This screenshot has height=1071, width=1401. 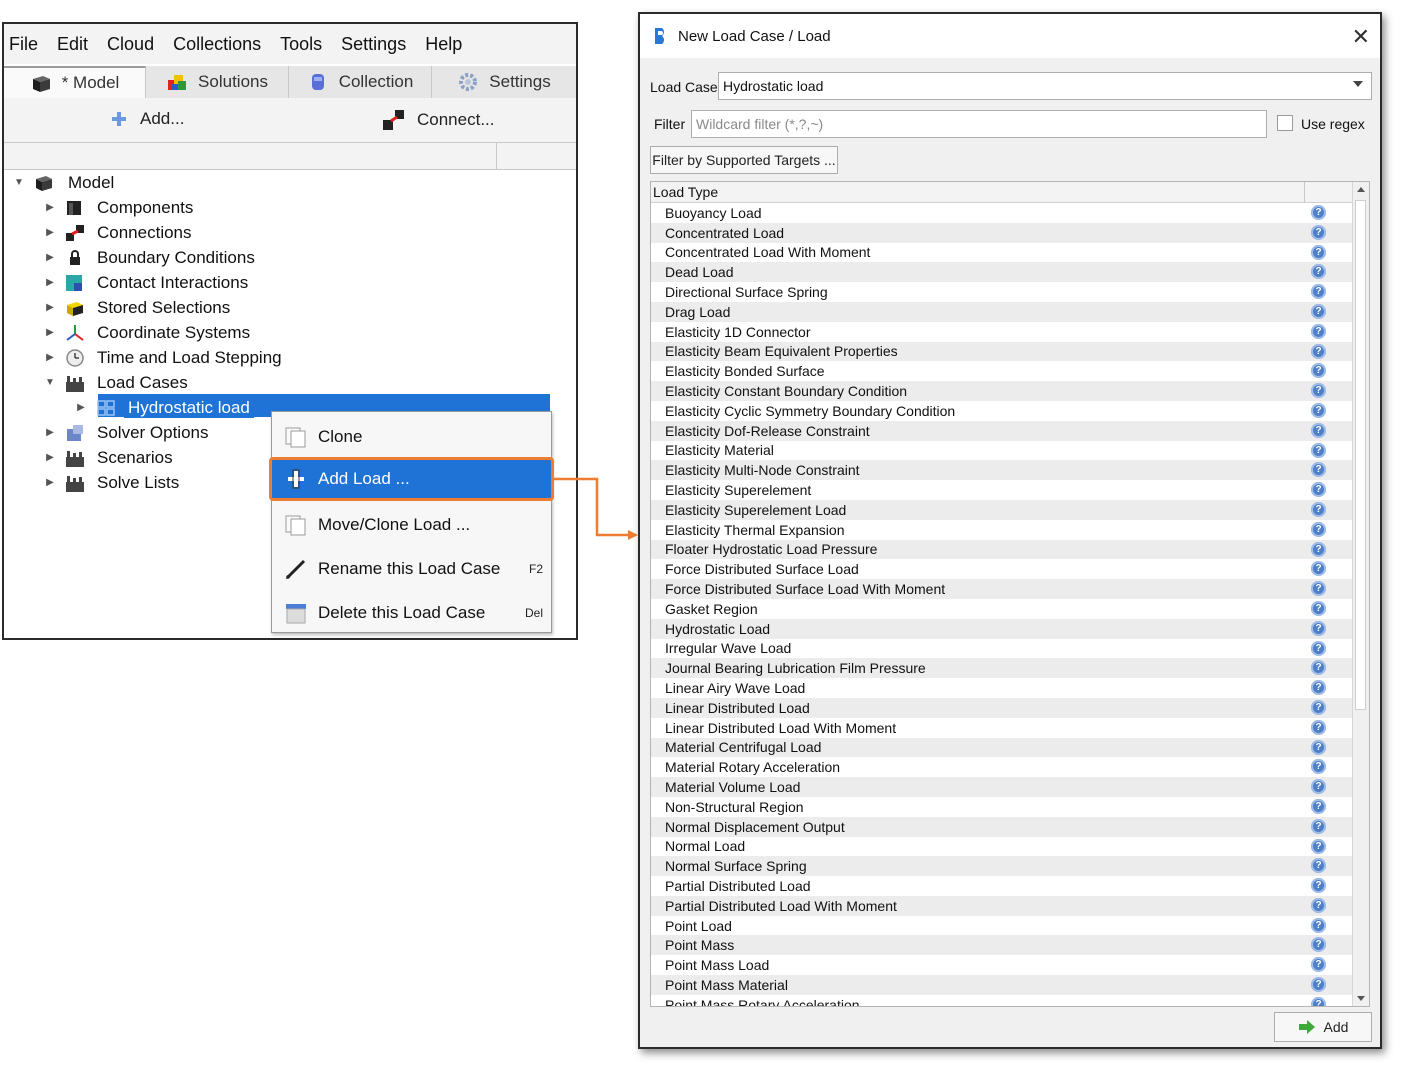 What do you see at coordinates (1361, 998) in the screenshot?
I see `scroll-down-icon` at bounding box center [1361, 998].